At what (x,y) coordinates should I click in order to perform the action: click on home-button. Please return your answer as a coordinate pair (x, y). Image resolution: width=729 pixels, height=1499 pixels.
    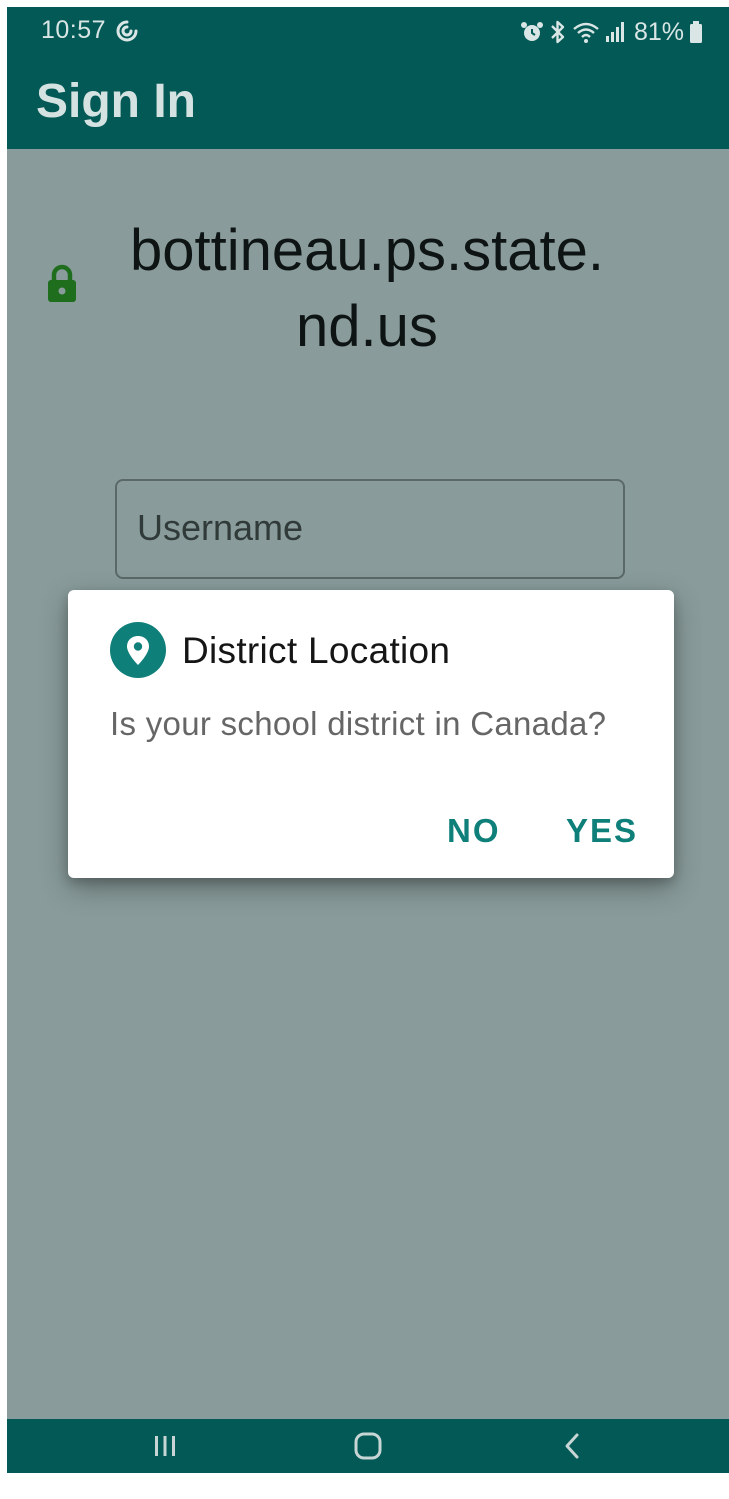
    Looking at the image, I should click on (368, 1446).